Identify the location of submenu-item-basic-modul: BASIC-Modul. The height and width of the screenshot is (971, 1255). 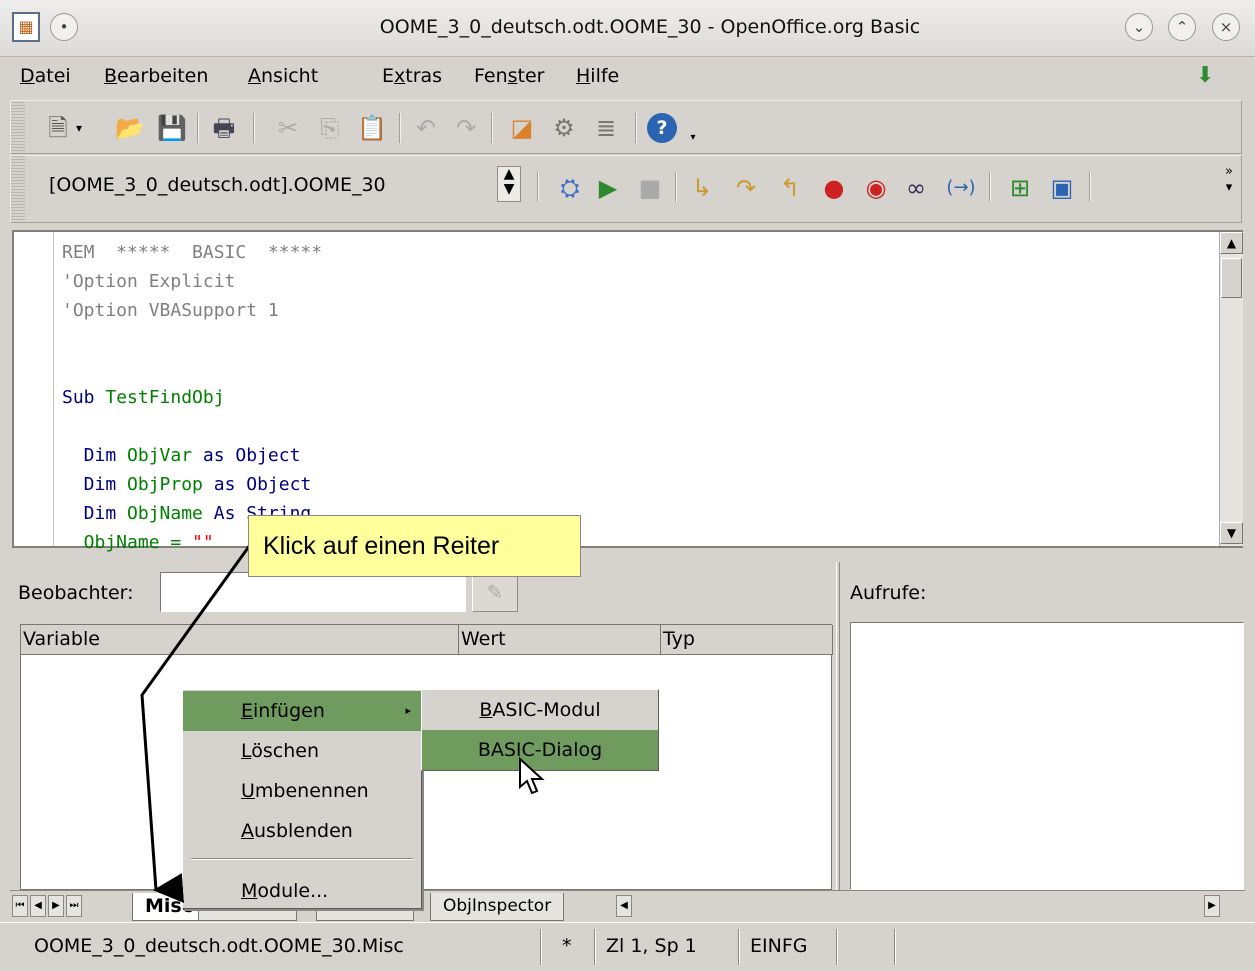
(540, 710).